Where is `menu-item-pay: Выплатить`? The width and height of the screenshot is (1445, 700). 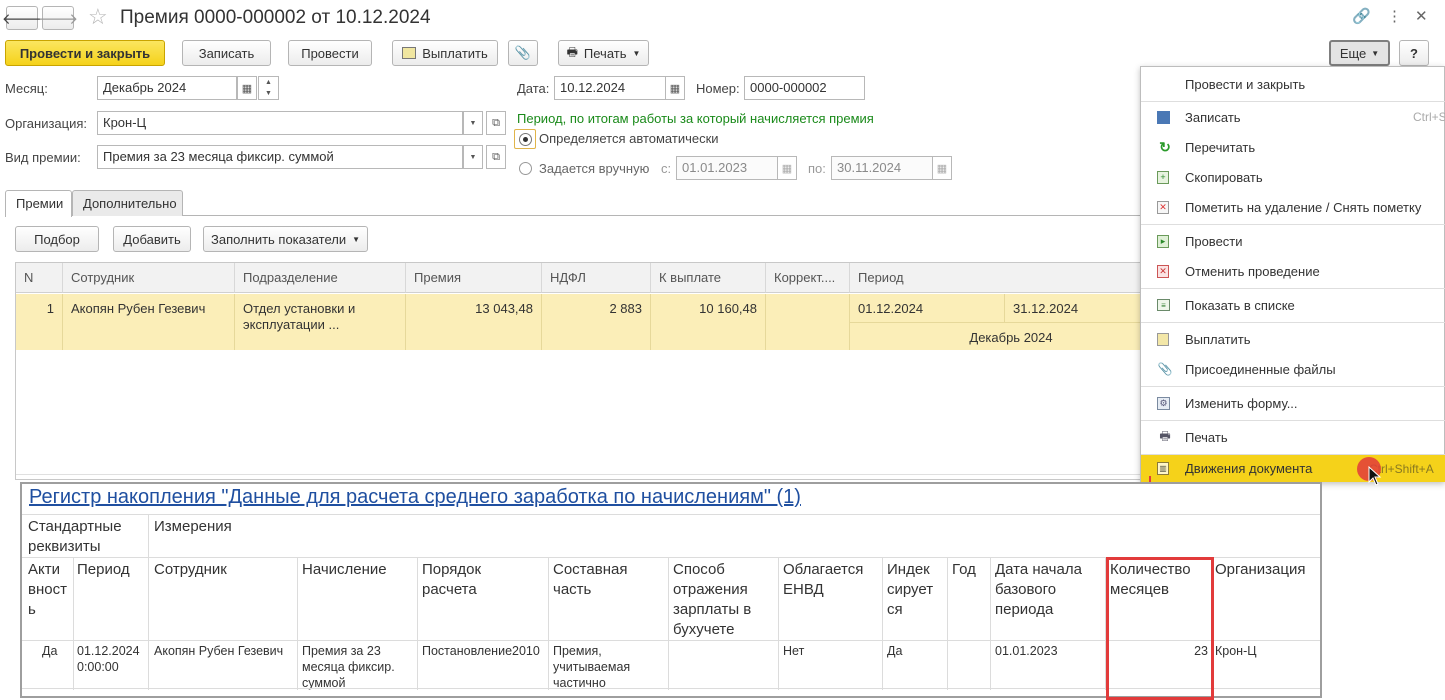 menu-item-pay: Выплатить is located at coordinates (1293, 339).